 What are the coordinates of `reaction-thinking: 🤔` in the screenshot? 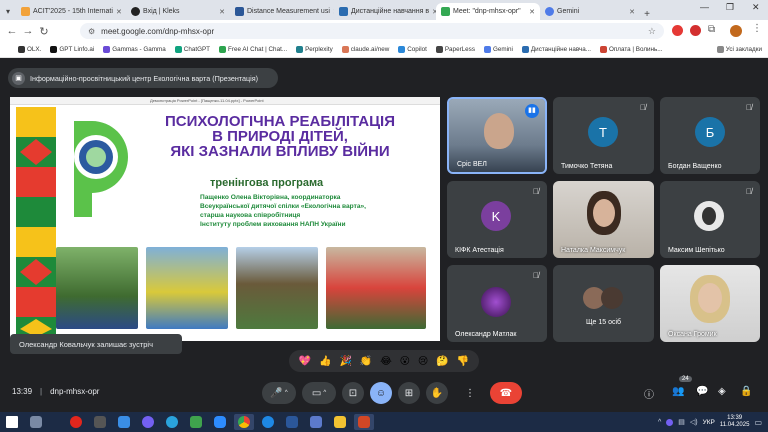 It's located at (442, 361).